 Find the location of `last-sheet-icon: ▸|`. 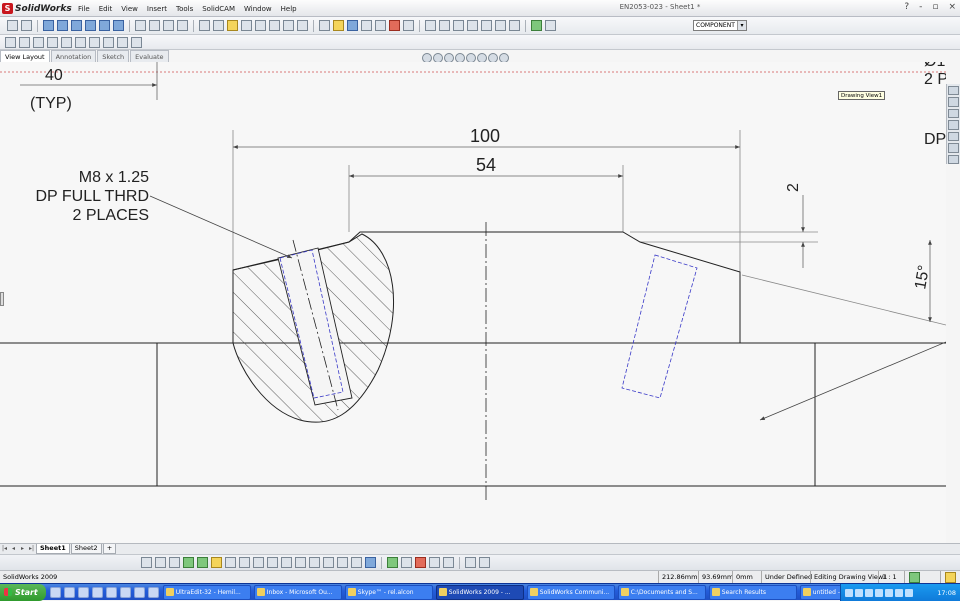

last-sheet-icon: ▸| is located at coordinates (31, 549).